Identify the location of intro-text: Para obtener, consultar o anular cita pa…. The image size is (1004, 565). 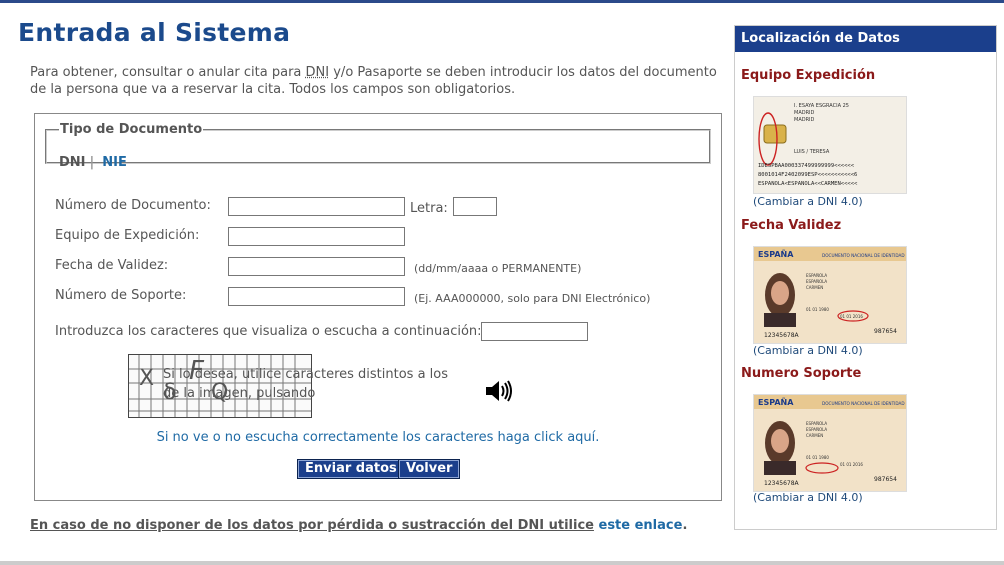
(380, 81).